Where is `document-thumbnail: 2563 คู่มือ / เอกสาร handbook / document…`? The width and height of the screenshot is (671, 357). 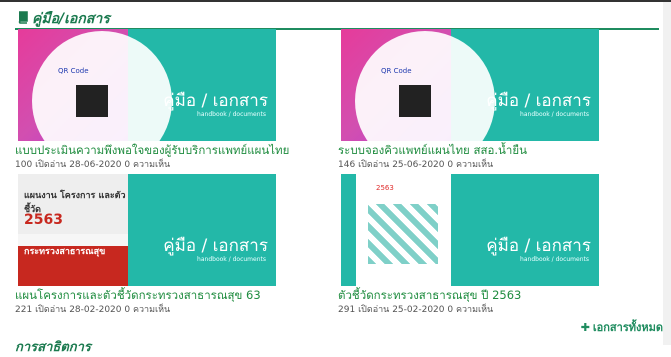
document-thumbnail: 2563 คู่มือ / เอกสาร handbook / document… is located at coordinates (470, 230).